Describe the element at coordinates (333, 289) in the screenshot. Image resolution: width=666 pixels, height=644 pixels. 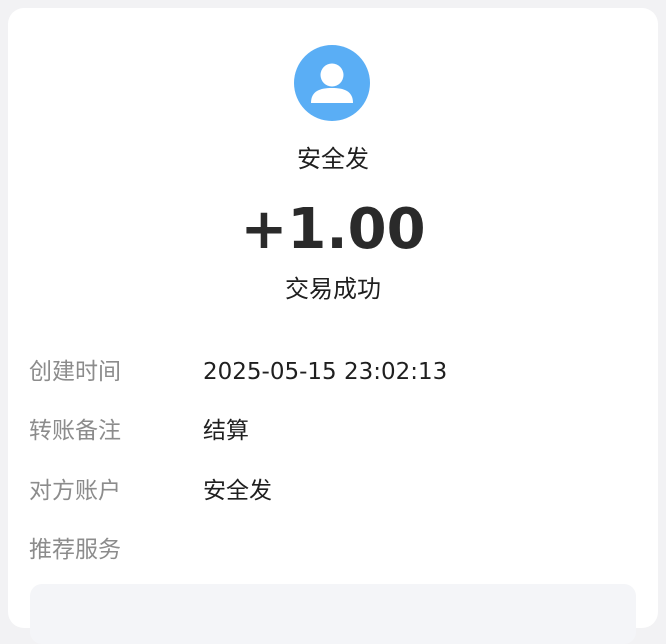
I see `transaction-status: 交易成功` at that location.